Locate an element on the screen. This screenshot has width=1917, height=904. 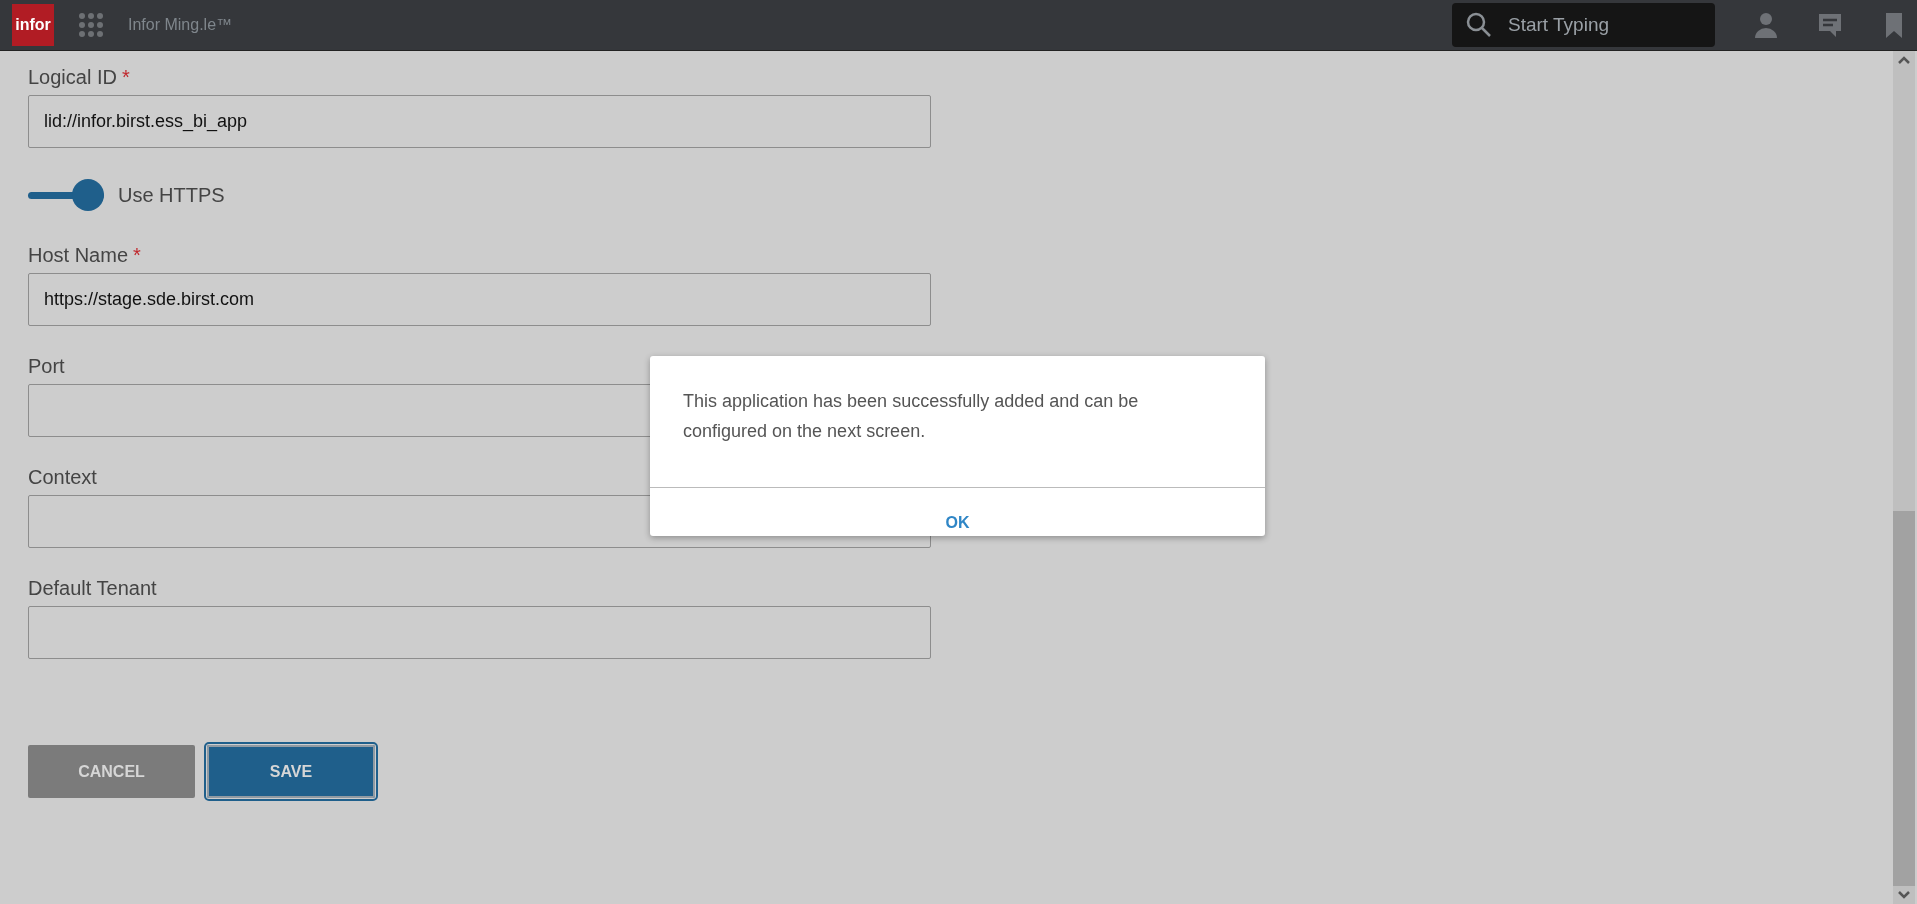
app-title: Infor Ming.le™ is located at coordinates (180, 25).